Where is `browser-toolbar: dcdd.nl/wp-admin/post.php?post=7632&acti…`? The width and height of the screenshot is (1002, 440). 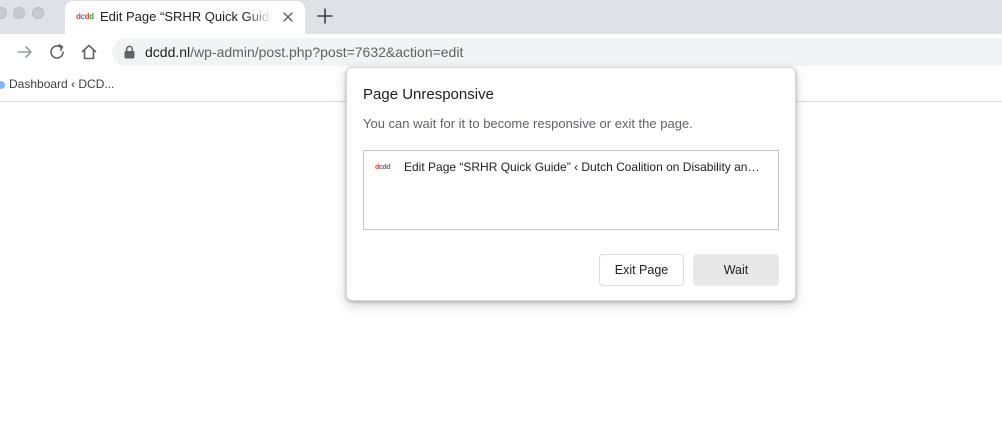
browser-toolbar: dcdd.nl/wp-admin/post.php?post=7632&acti… is located at coordinates (501, 52).